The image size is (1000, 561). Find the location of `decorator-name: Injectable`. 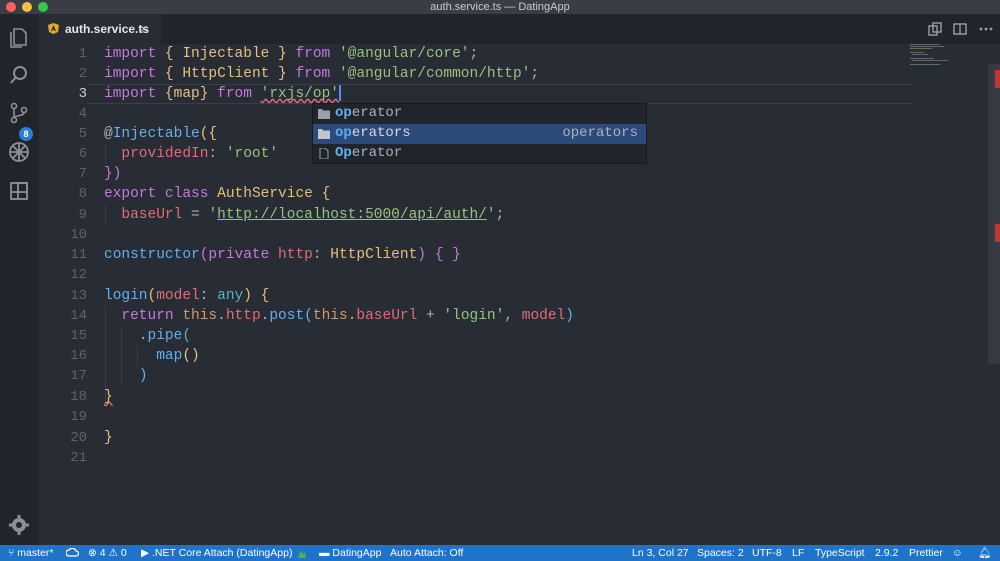

decorator-name: Injectable is located at coordinates (156, 134).